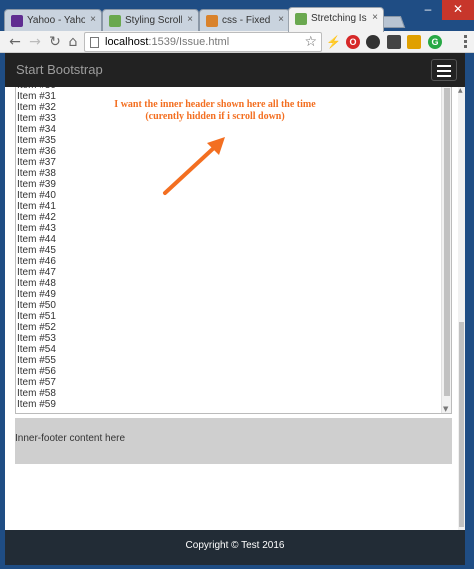  What do you see at coordinates (310, 42) in the screenshot?
I see `bookmark-star-icon: ☆` at bounding box center [310, 42].